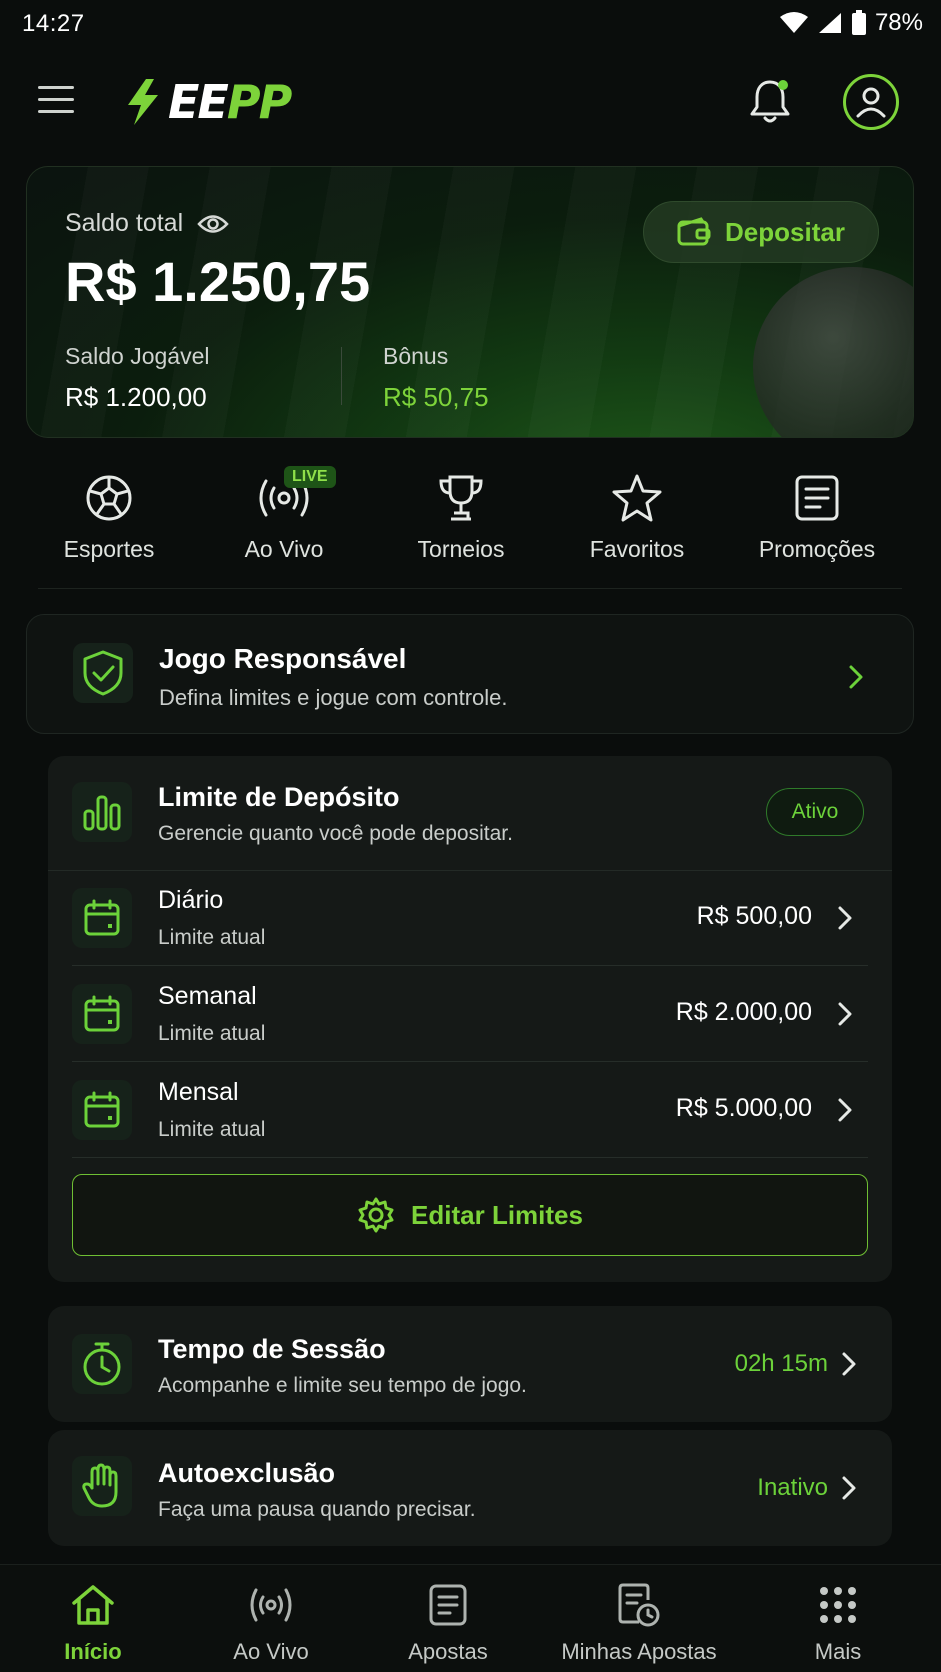 This screenshot has height=1672, width=941. Describe the element at coordinates (793, 22) in the screenshot. I see `wifi-icon` at that location.